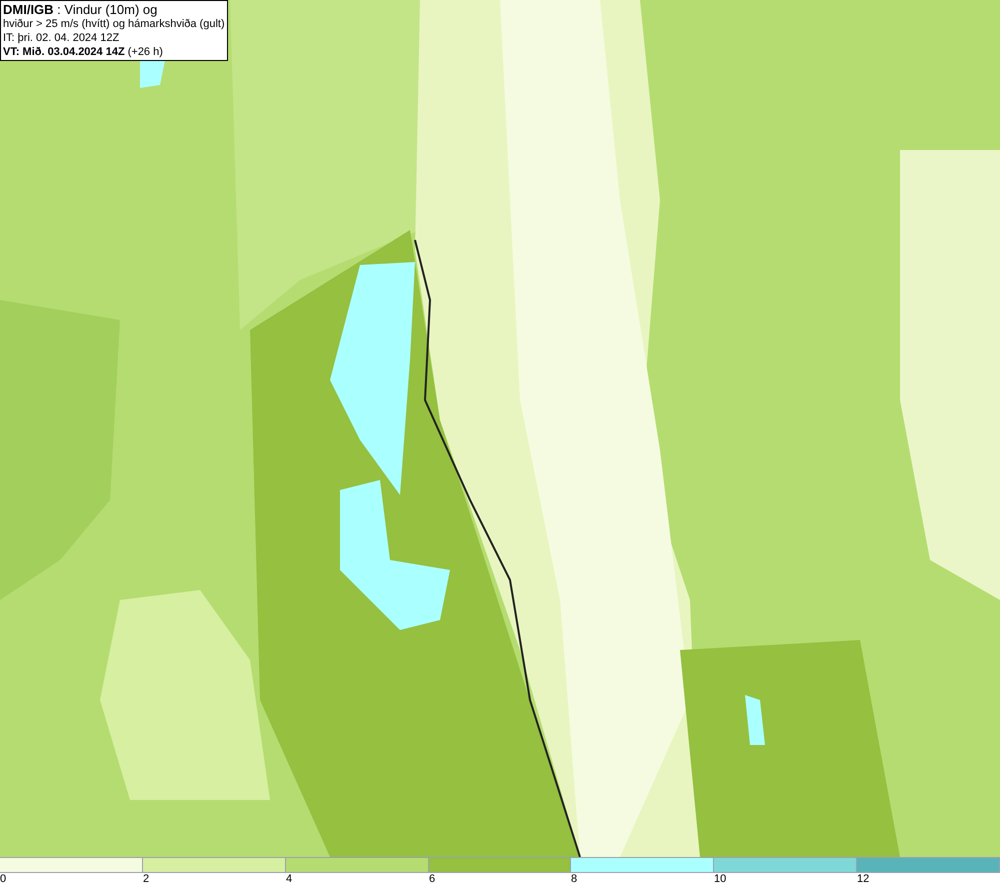 This screenshot has height=887, width=1000. Describe the element at coordinates (146, 879) in the screenshot. I see `scale-label: 2` at that location.